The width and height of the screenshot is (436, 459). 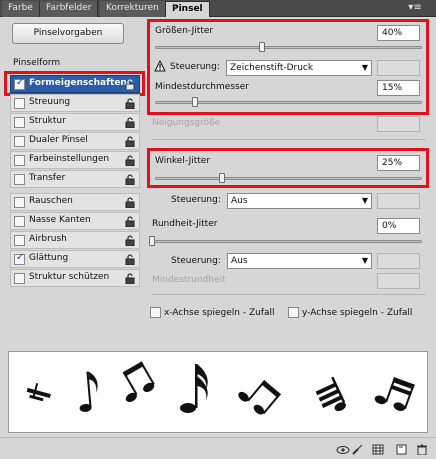 What do you see at coordinates (48, 239) in the screenshot?
I see `sidebar-item-label: Airbrush` at bounding box center [48, 239].